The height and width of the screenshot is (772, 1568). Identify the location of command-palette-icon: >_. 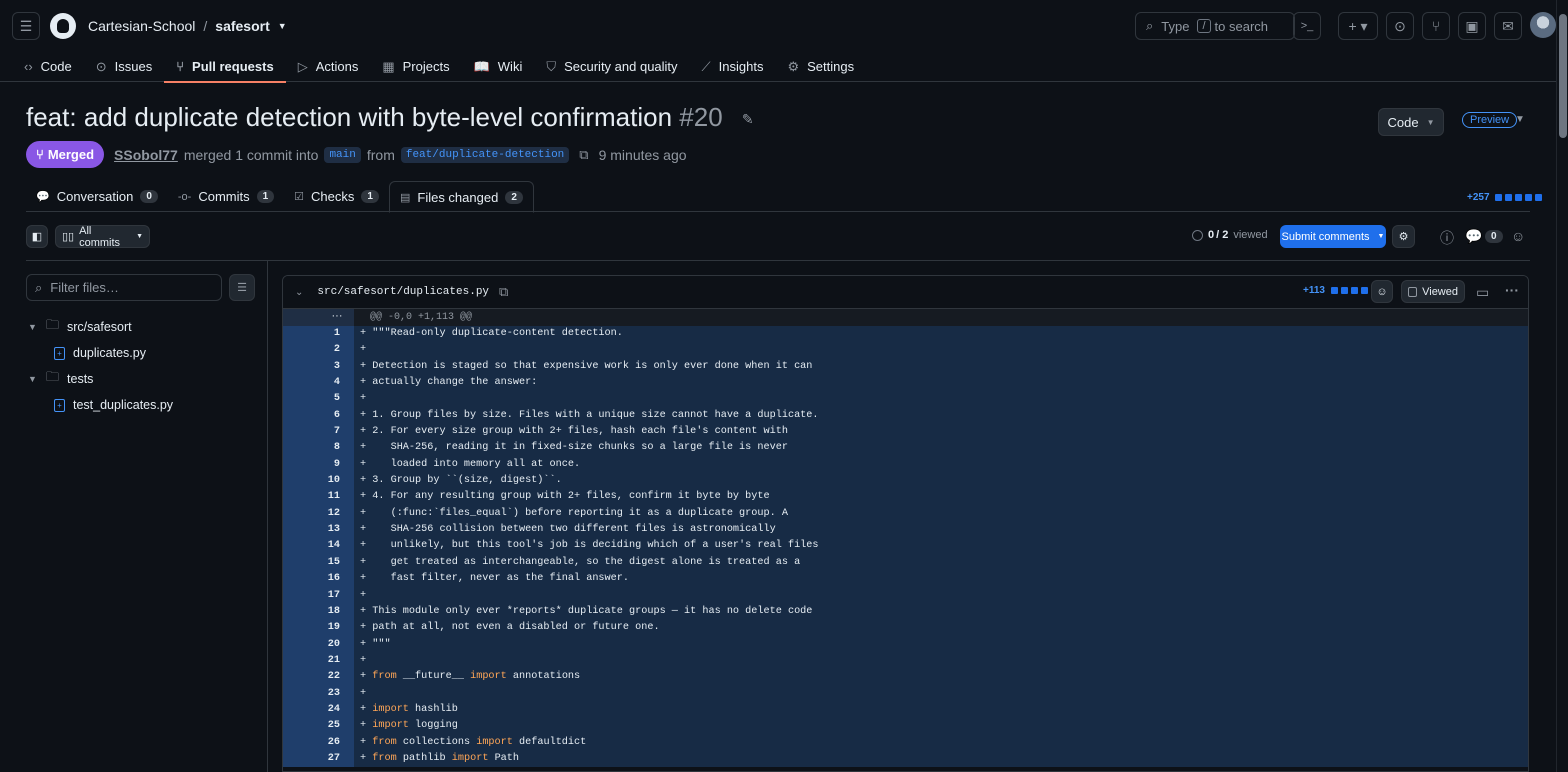
(1307, 26).